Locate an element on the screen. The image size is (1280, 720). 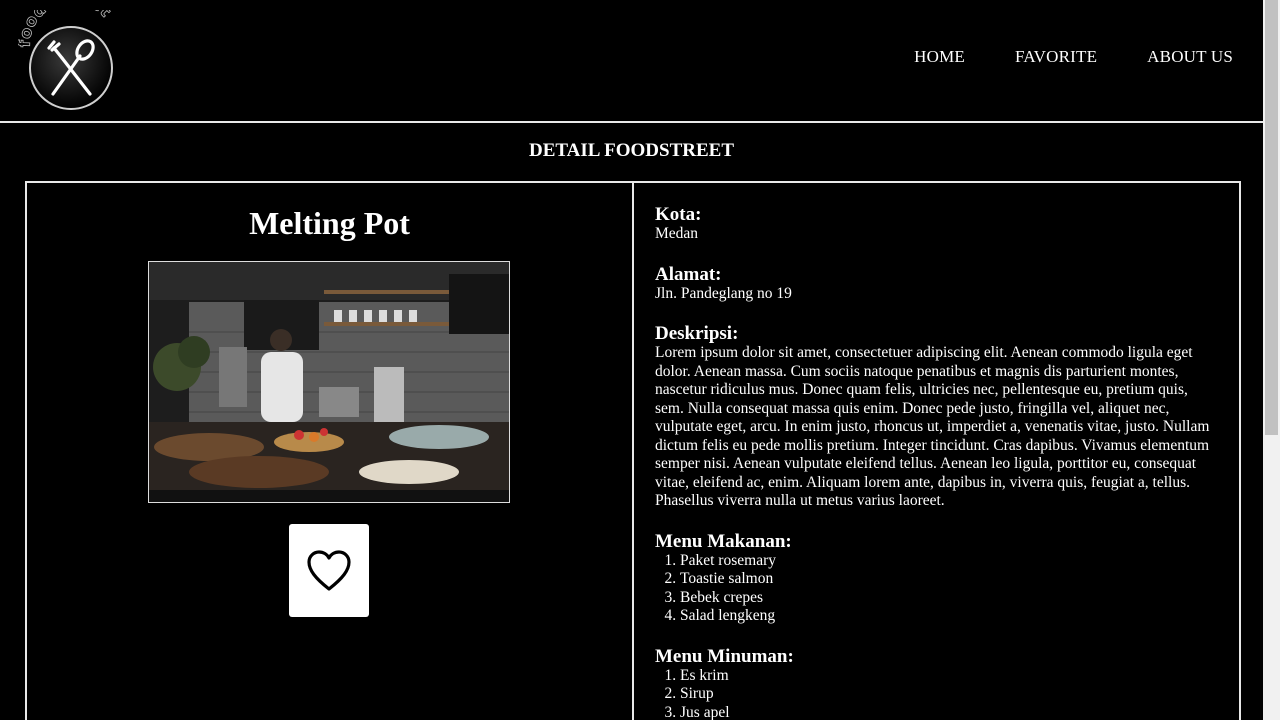
main-nav: HOME FAVORITE ABOUT US is located at coordinates (1073, 57).